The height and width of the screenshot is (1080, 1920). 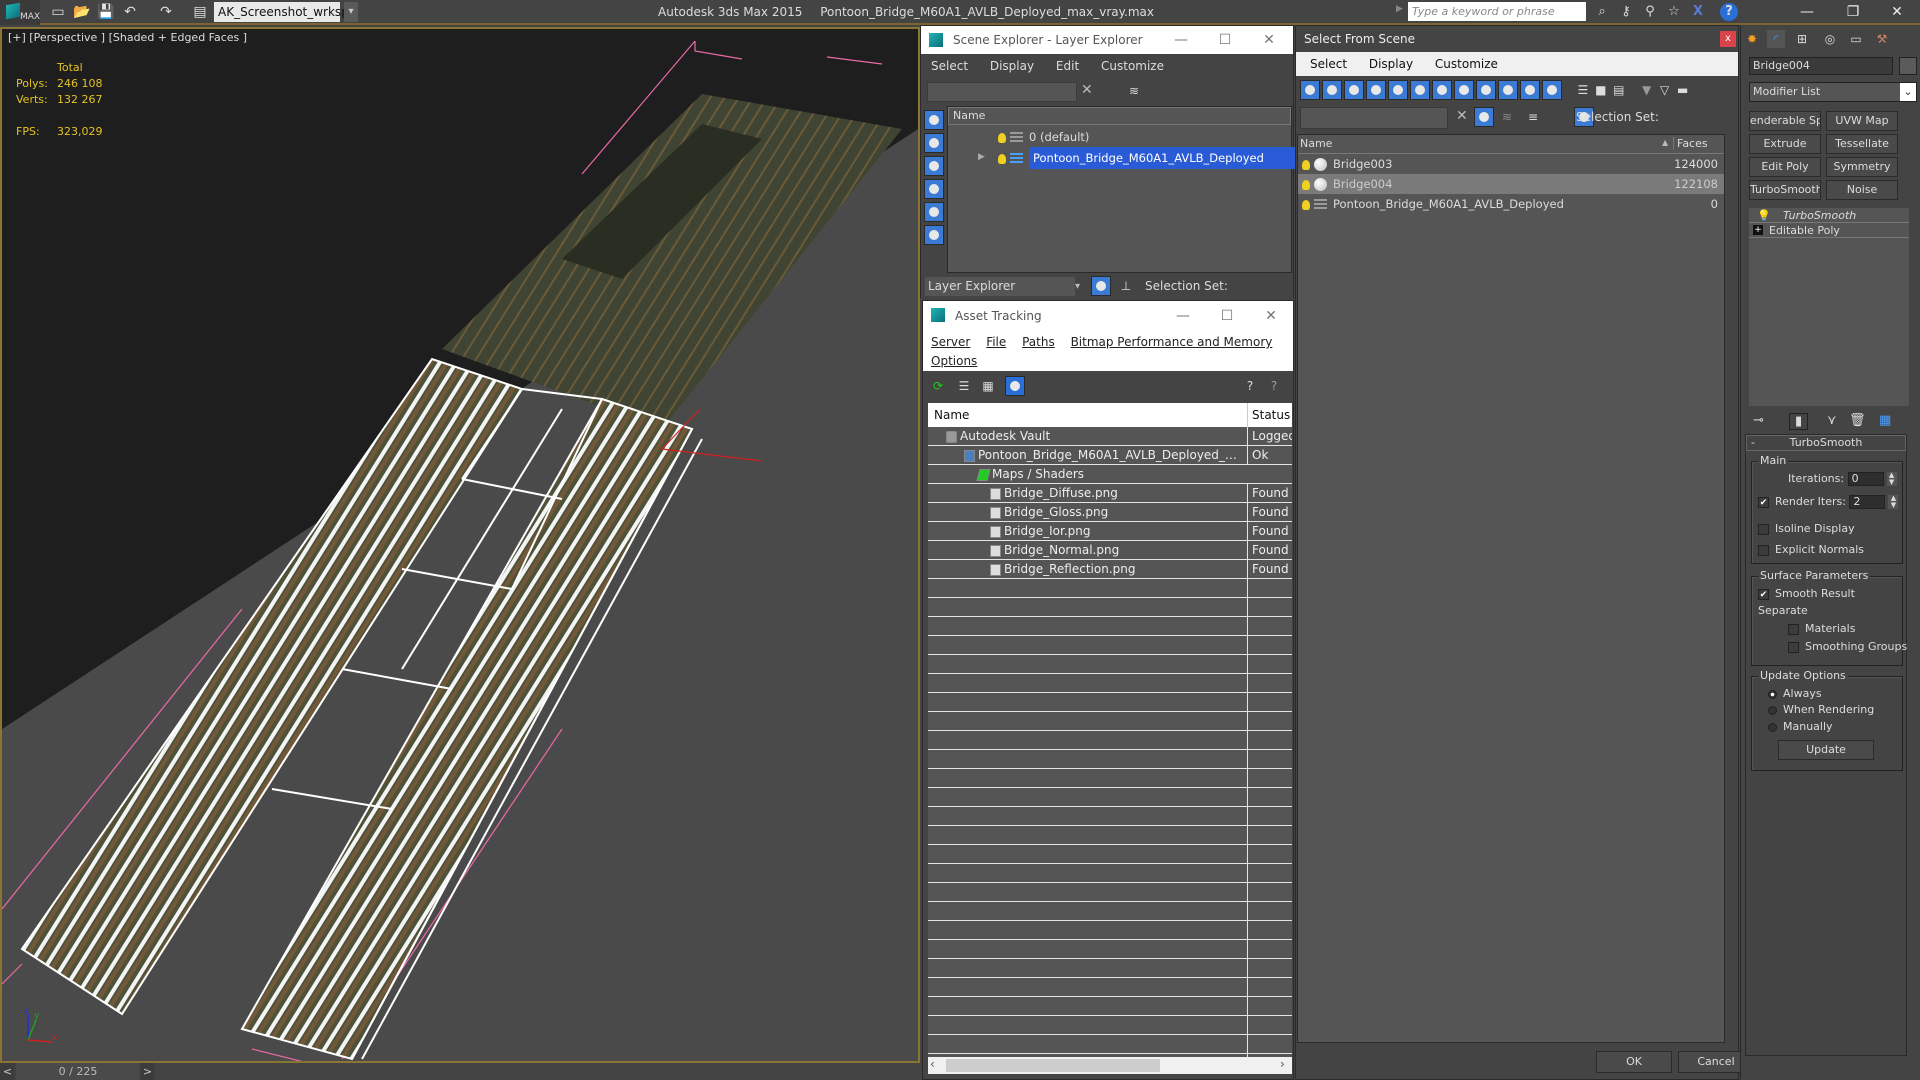 I want to click on object-color-swatch, so click(x=1908, y=66).